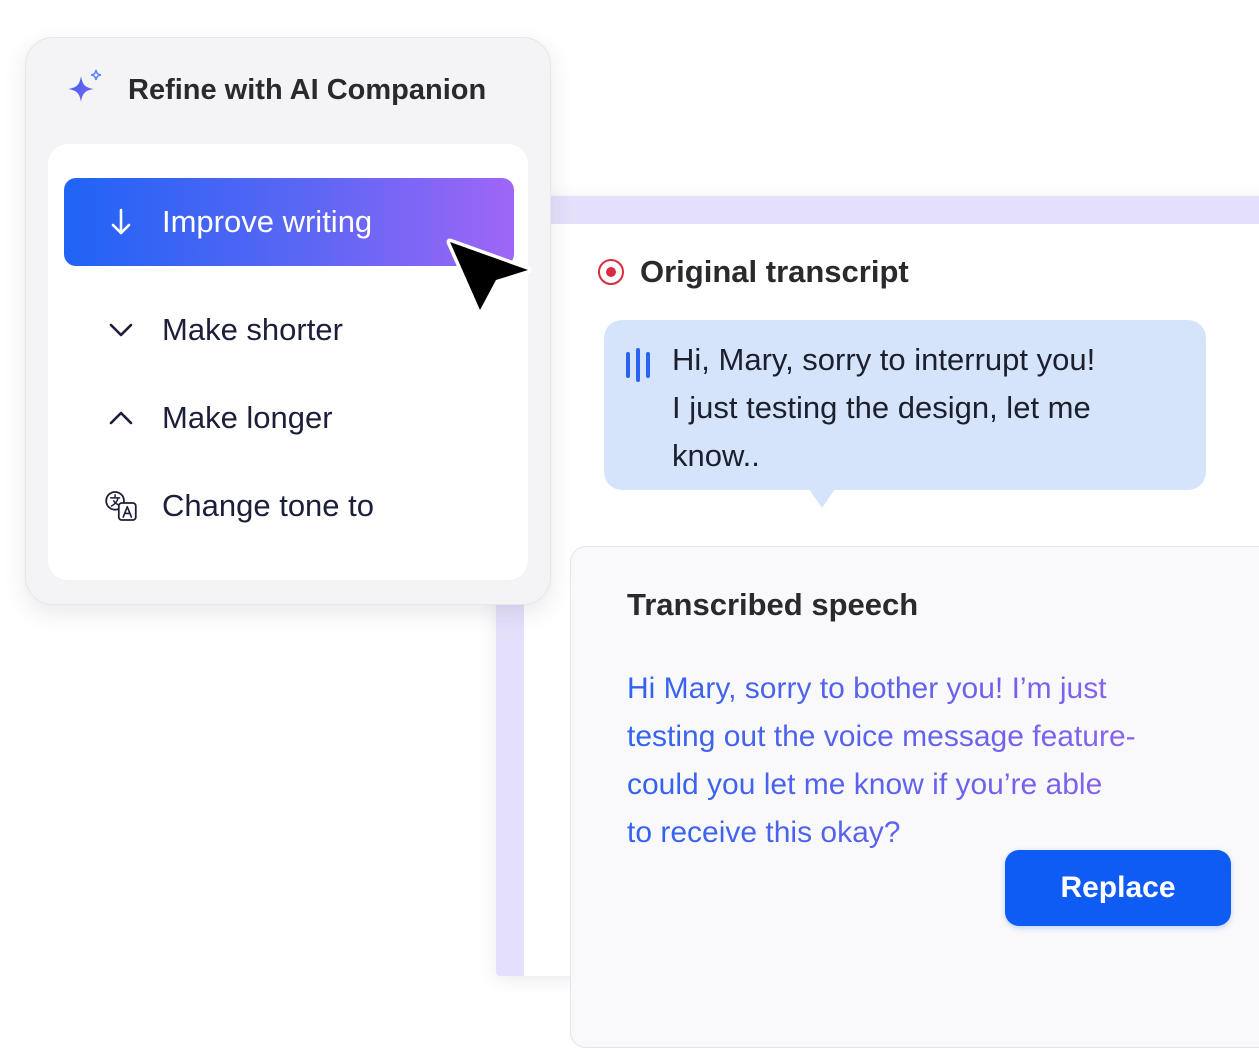 The height and width of the screenshot is (1048, 1259). Describe the element at coordinates (937, 785) in the screenshot. I see `speech-line: could you let me know if you’re able` at that location.